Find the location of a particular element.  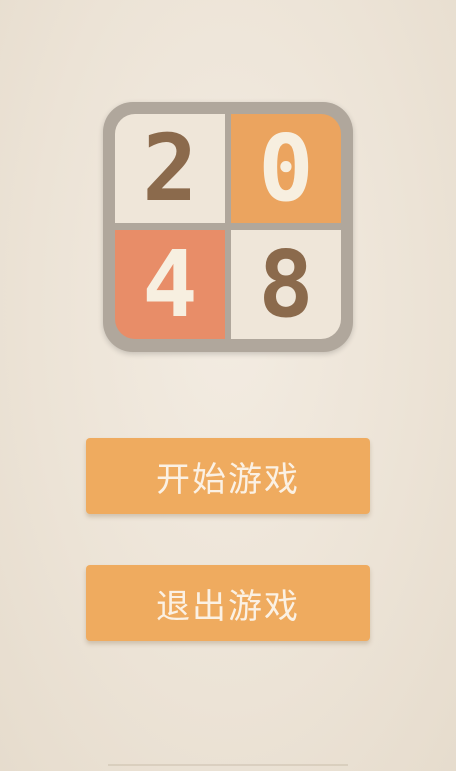

logo-tile-label: 2 is located at coordinates (170, 168).